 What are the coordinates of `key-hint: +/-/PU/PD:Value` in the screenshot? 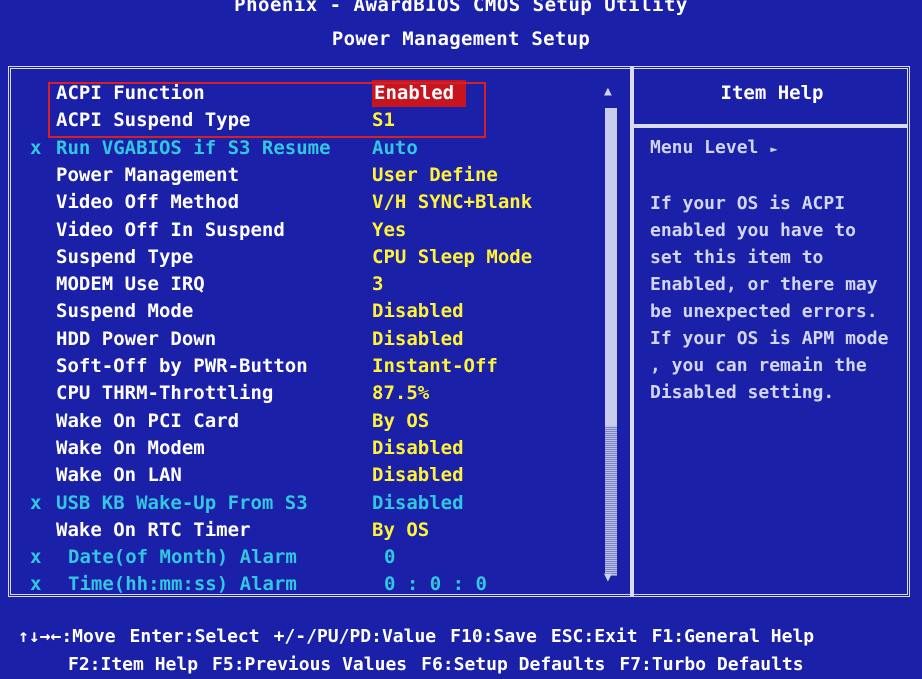 It's located at (355, 636).